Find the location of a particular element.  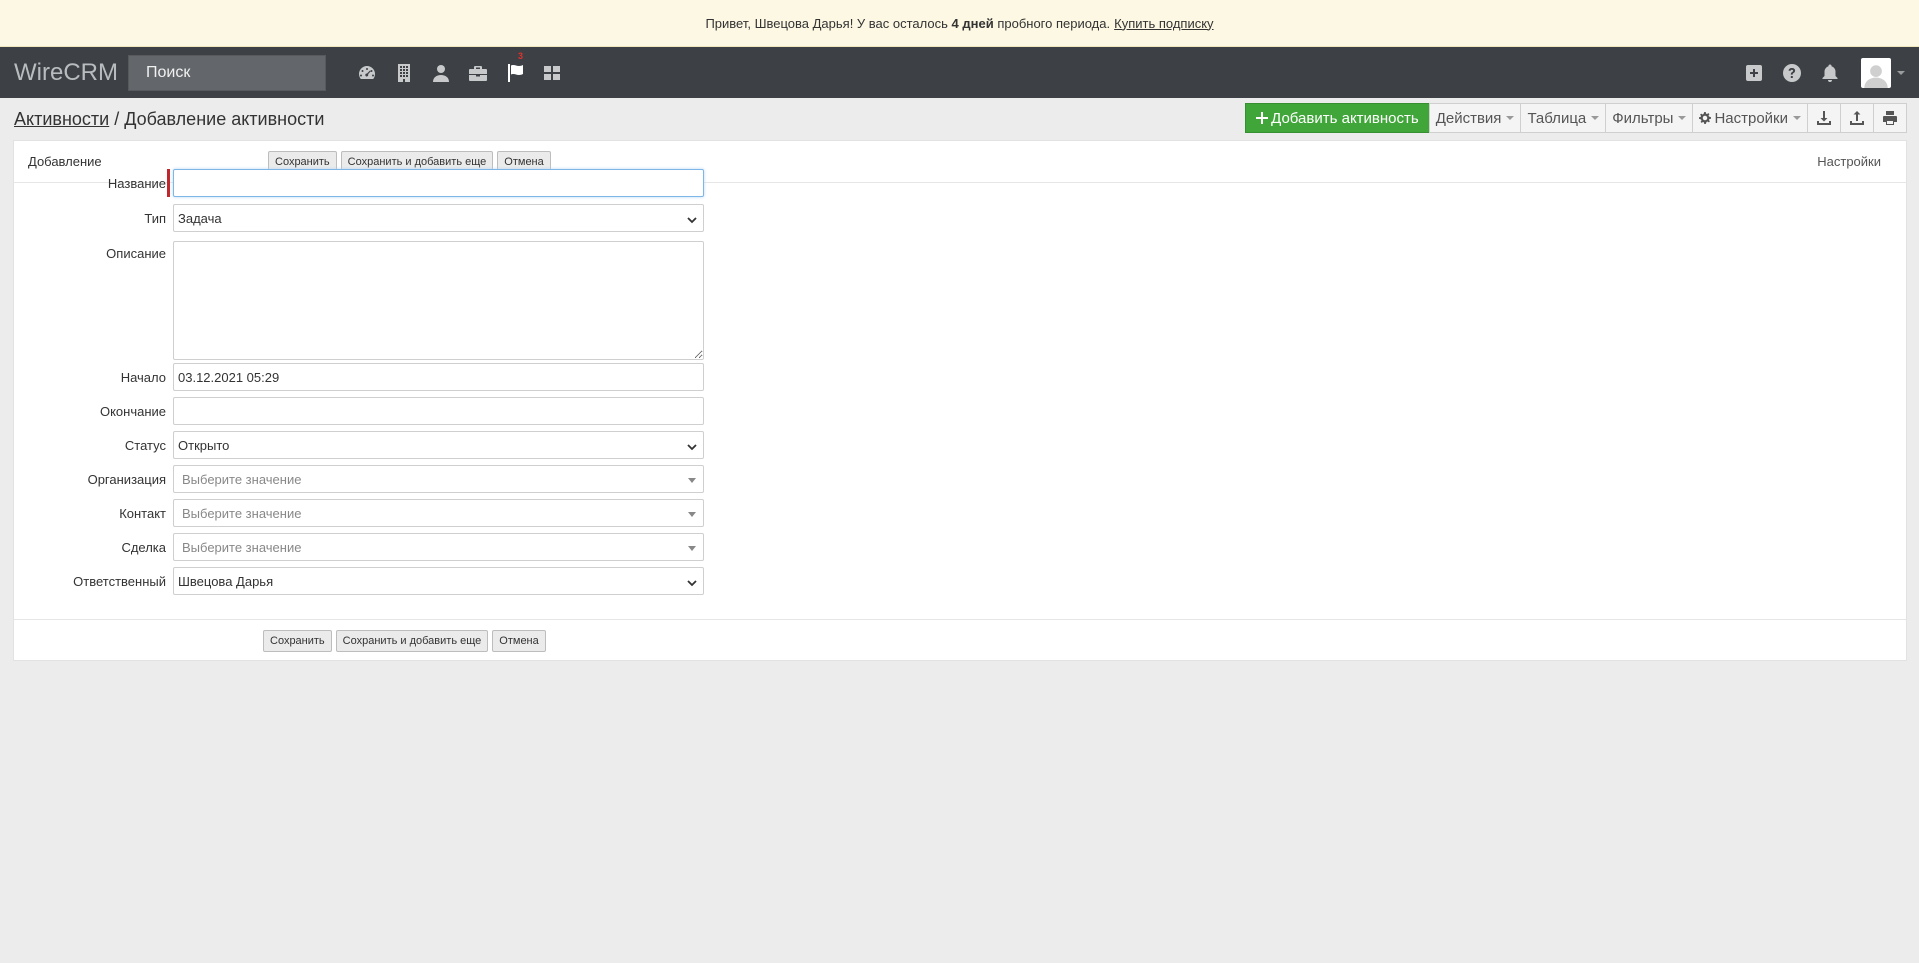

add-activity-button: Добавить активность is located at coordinates (1337, 118).